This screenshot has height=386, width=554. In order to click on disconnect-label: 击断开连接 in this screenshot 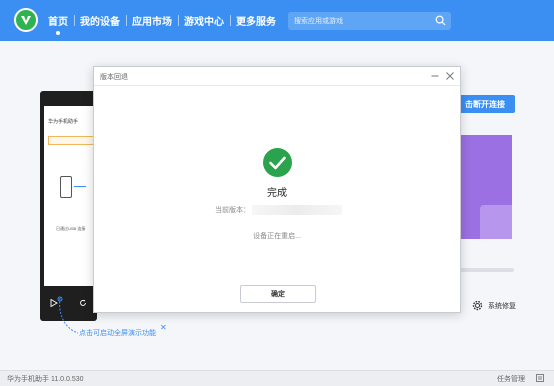, I will do `click(485, 104)`.